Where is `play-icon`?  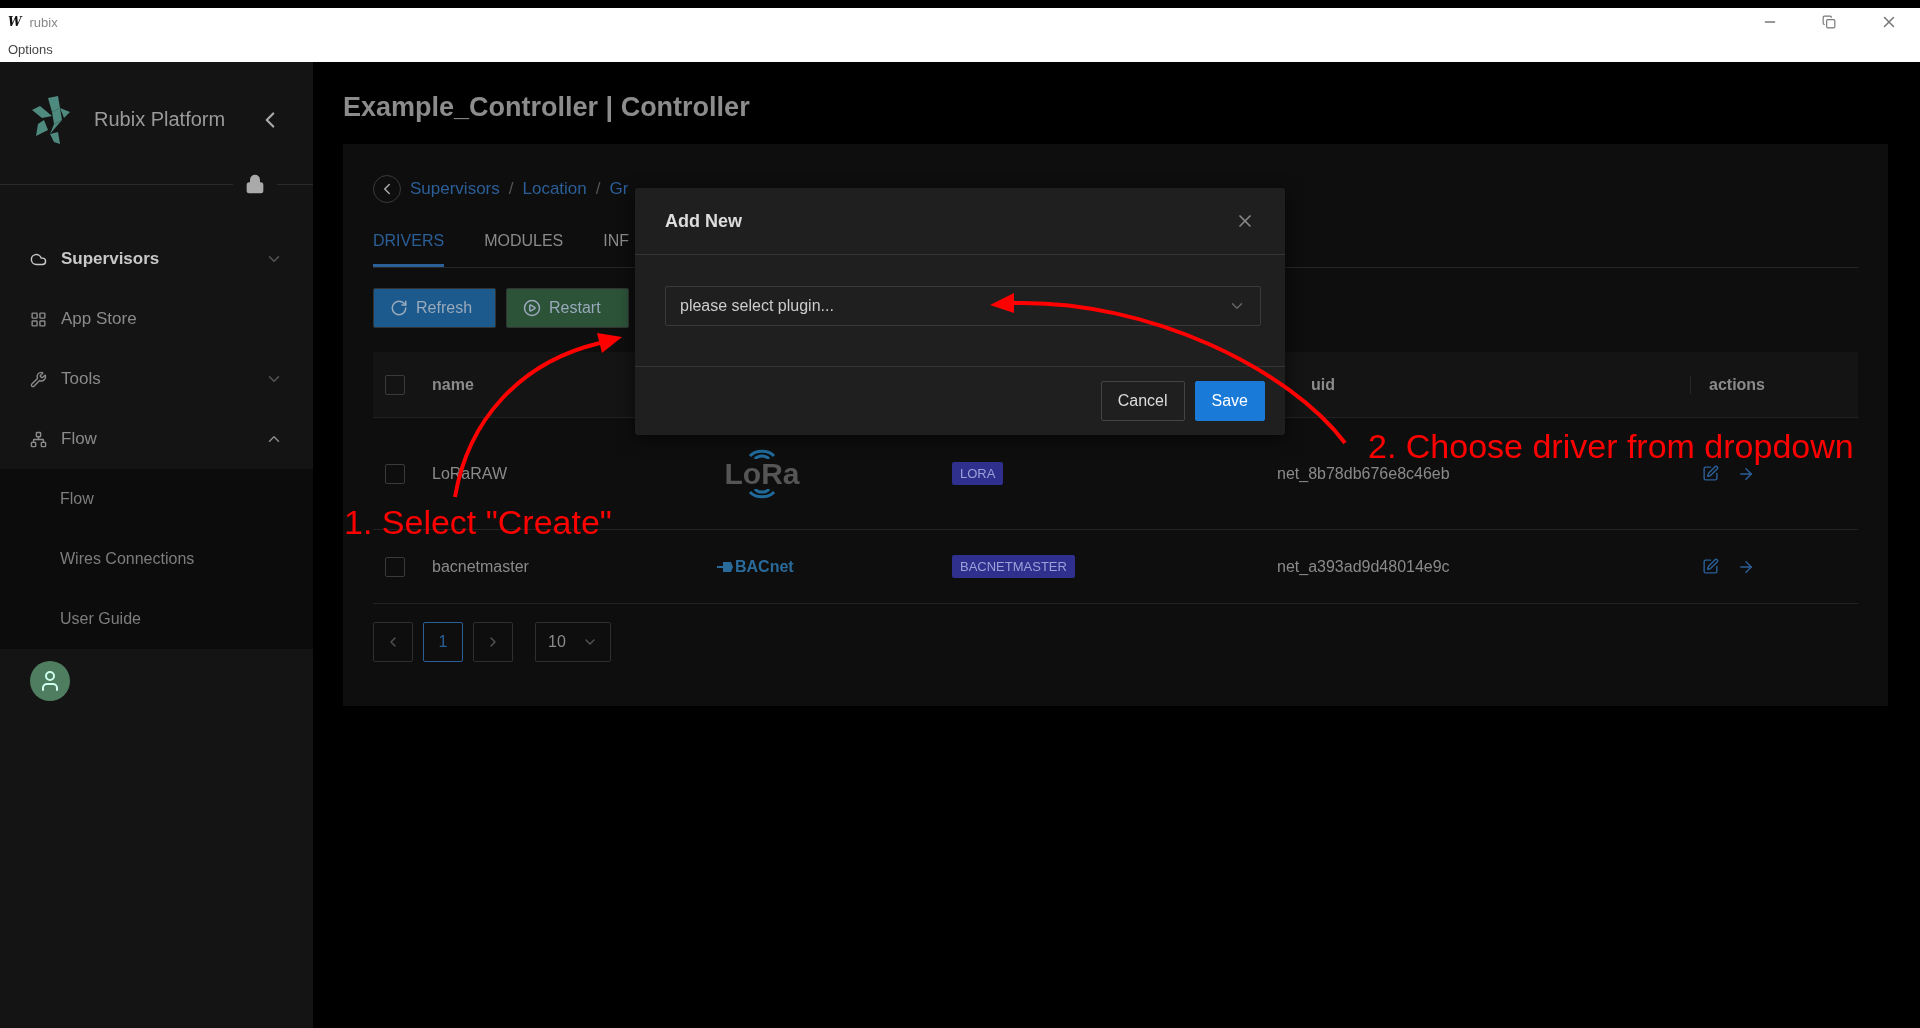 play-icon is located at coordinates (532, 308).